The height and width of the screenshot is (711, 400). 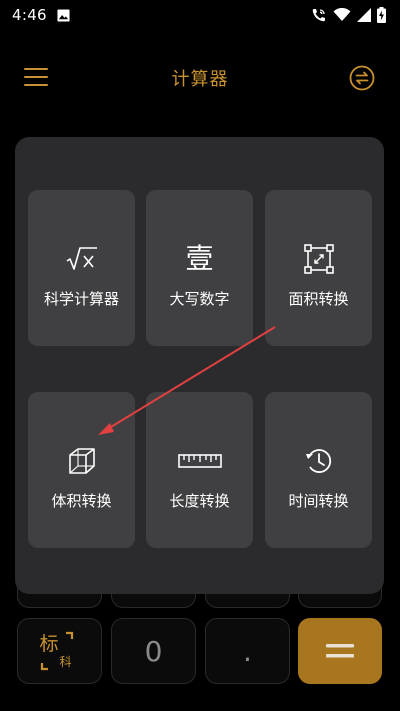 I want to click on tile-uppercase-number: 壹 大写数字, so click(x=199, y=268).